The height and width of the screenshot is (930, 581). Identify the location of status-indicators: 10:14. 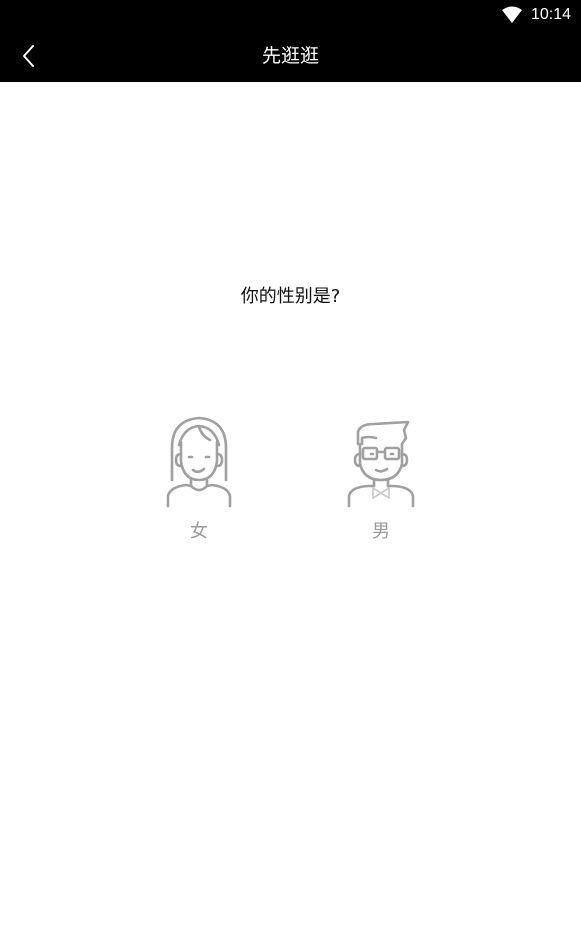
(536, 15).